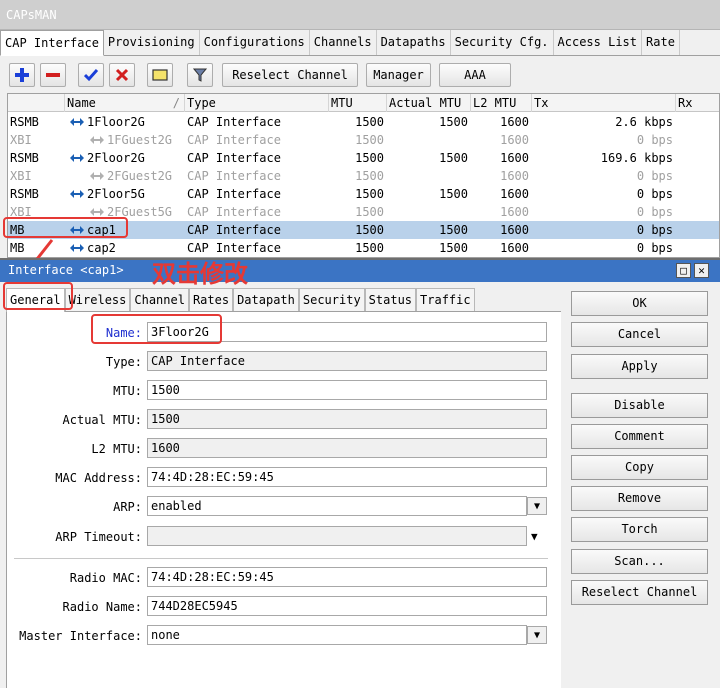 Image resolution: width=720 pixels, height=688 pixels. I want to click on mac-address-label: MAC Address:, so click(98, 478).